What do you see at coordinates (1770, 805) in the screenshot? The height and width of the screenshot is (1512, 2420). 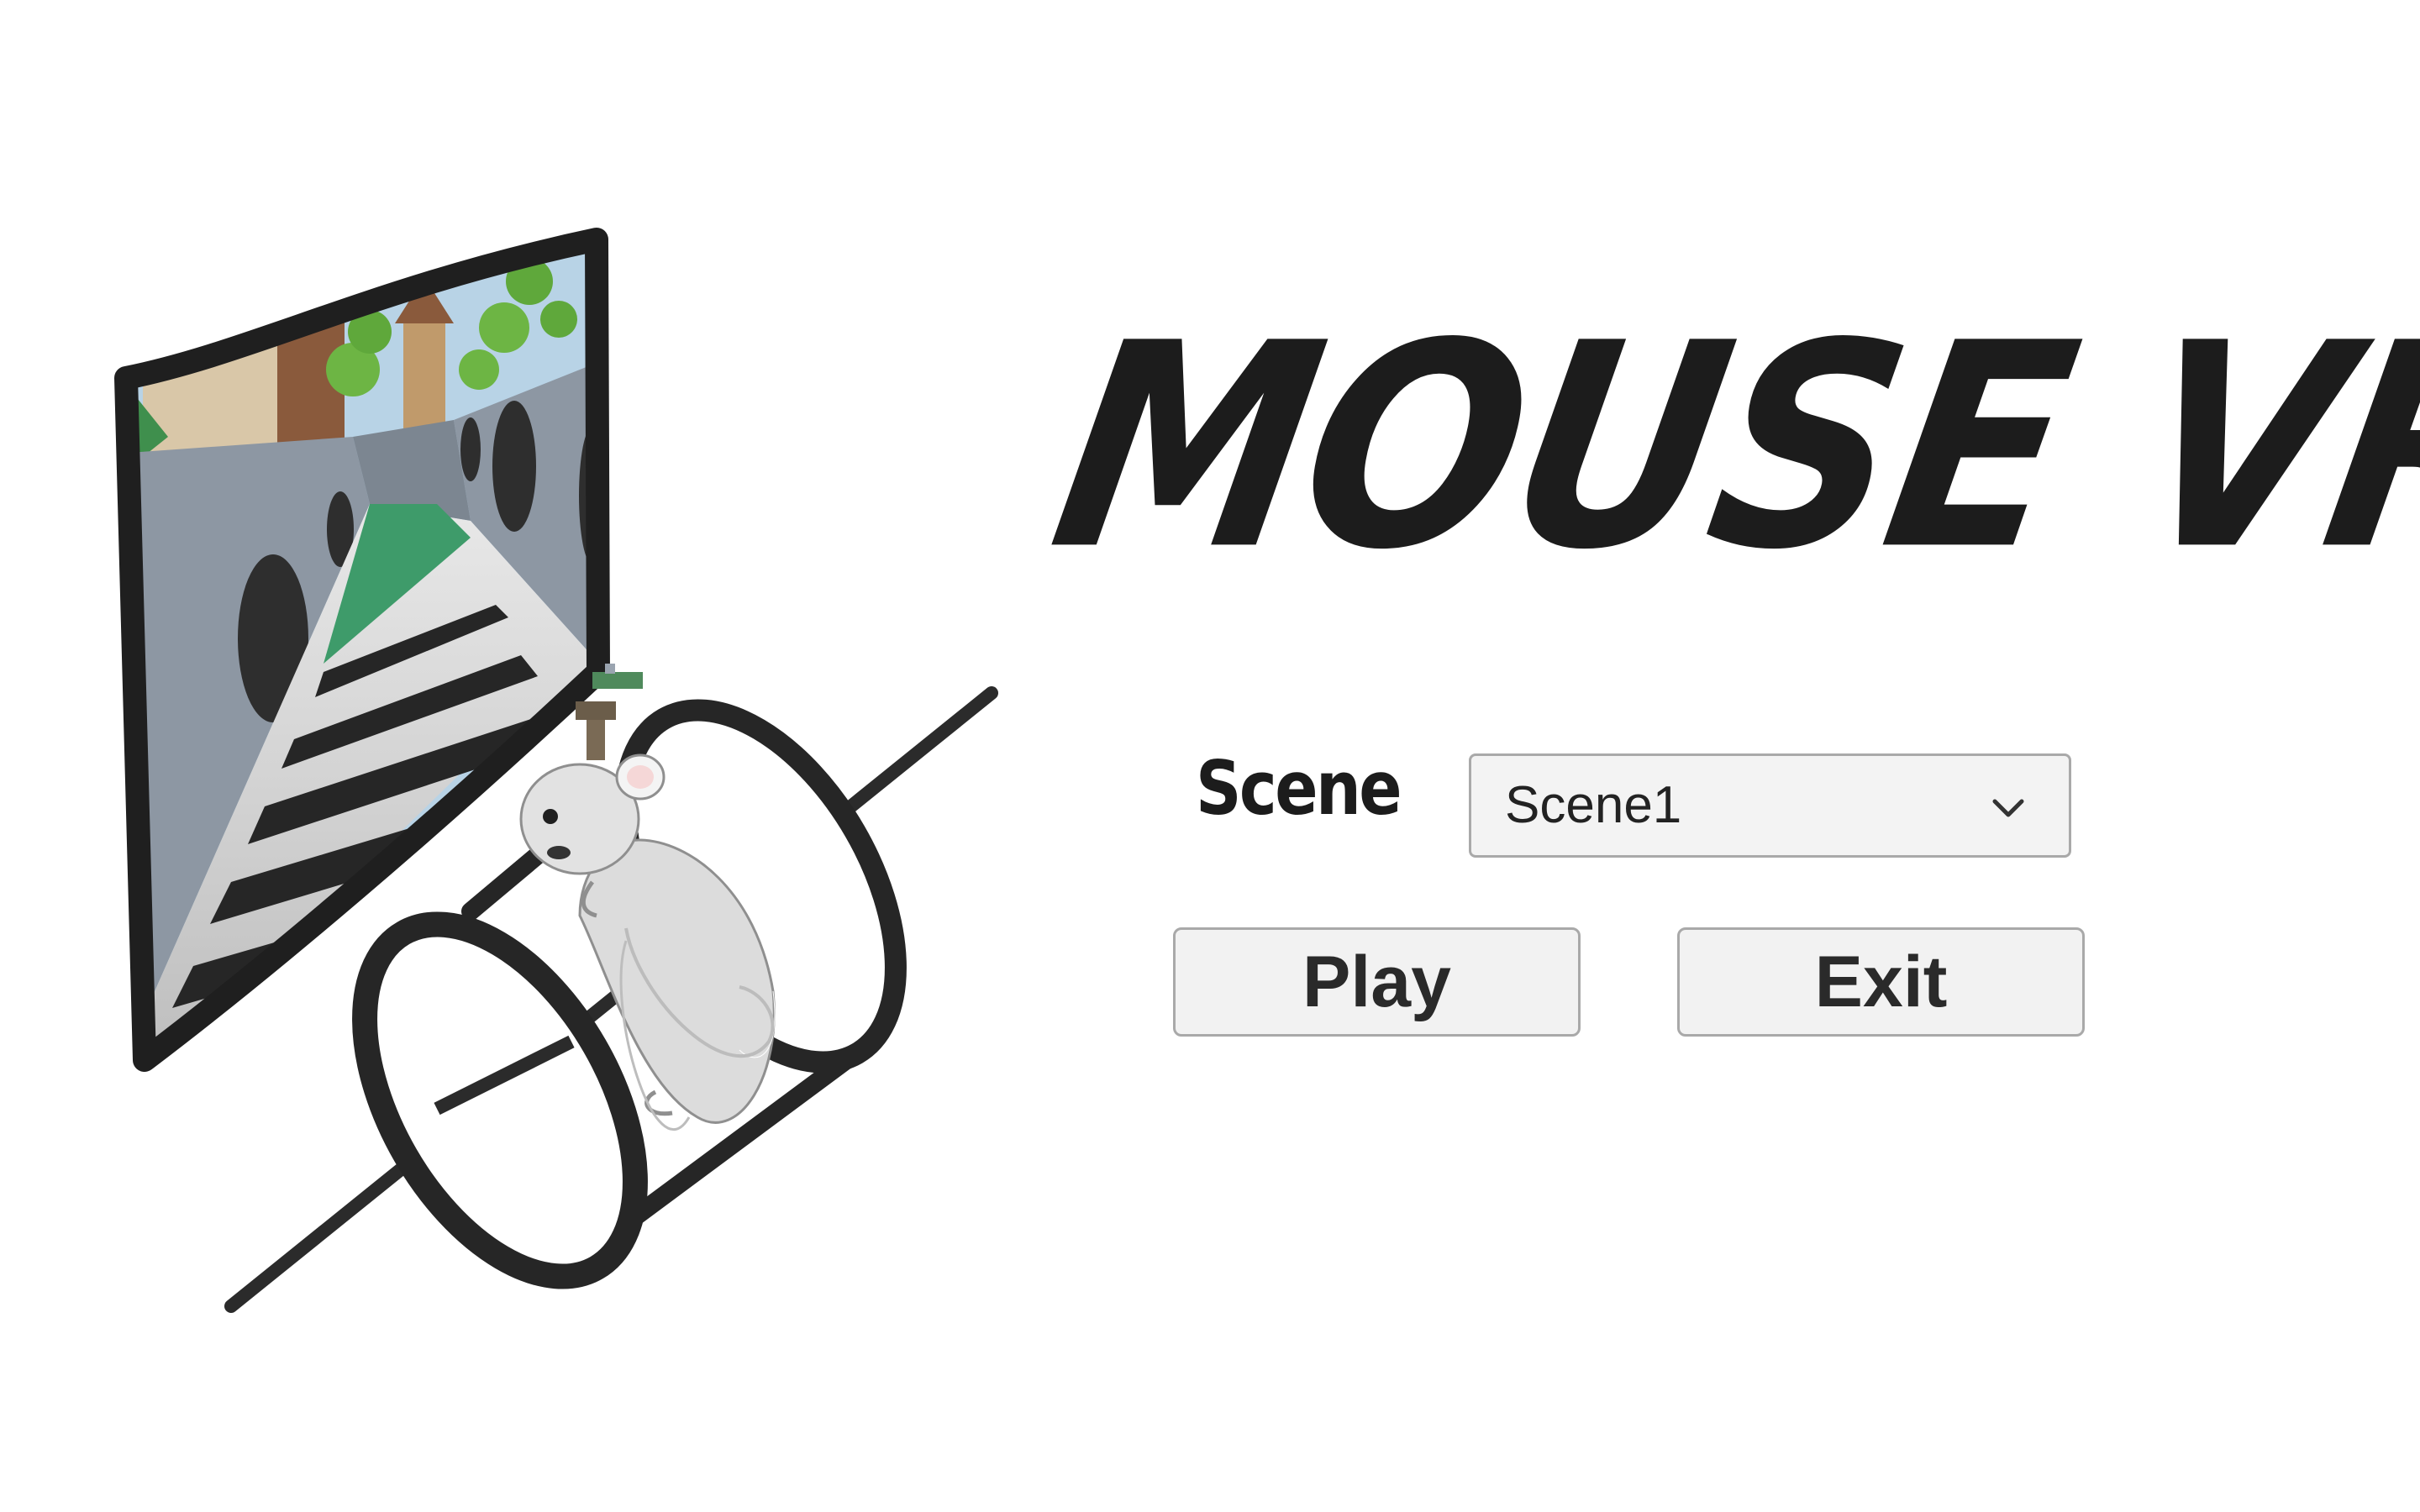 I see `scene-dropdown: Scene1` at bounding box center [1770, 805].